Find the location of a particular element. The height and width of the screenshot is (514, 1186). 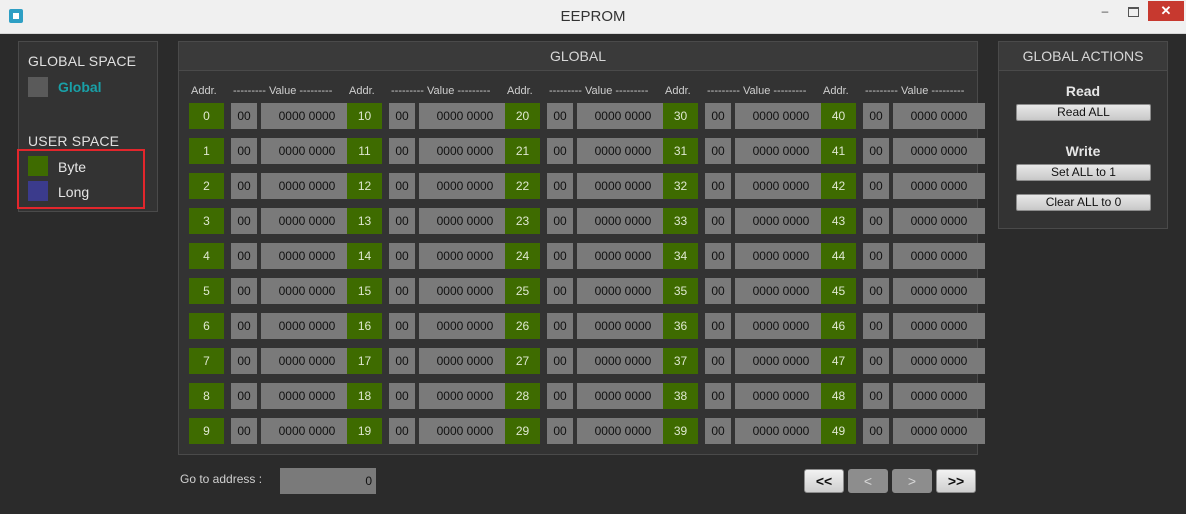

address-cell: 5 is located at coordinates (206, 291).